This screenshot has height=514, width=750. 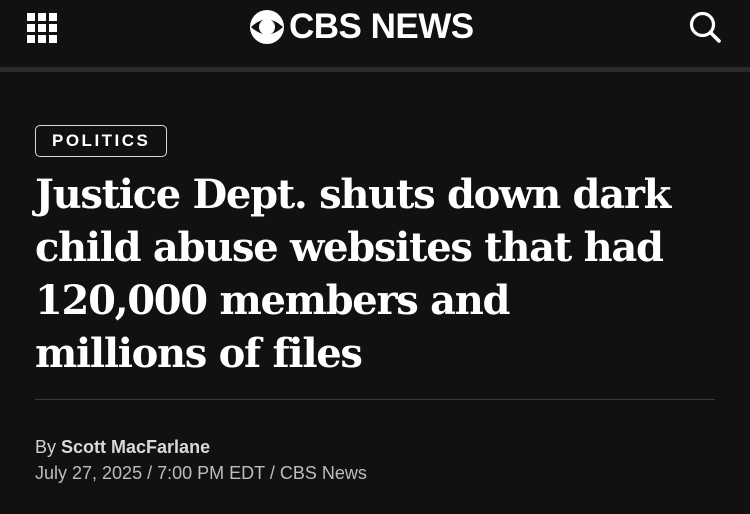 I want to click on publish-time: 7:00 PM EDT, so click(x=211, y=473).